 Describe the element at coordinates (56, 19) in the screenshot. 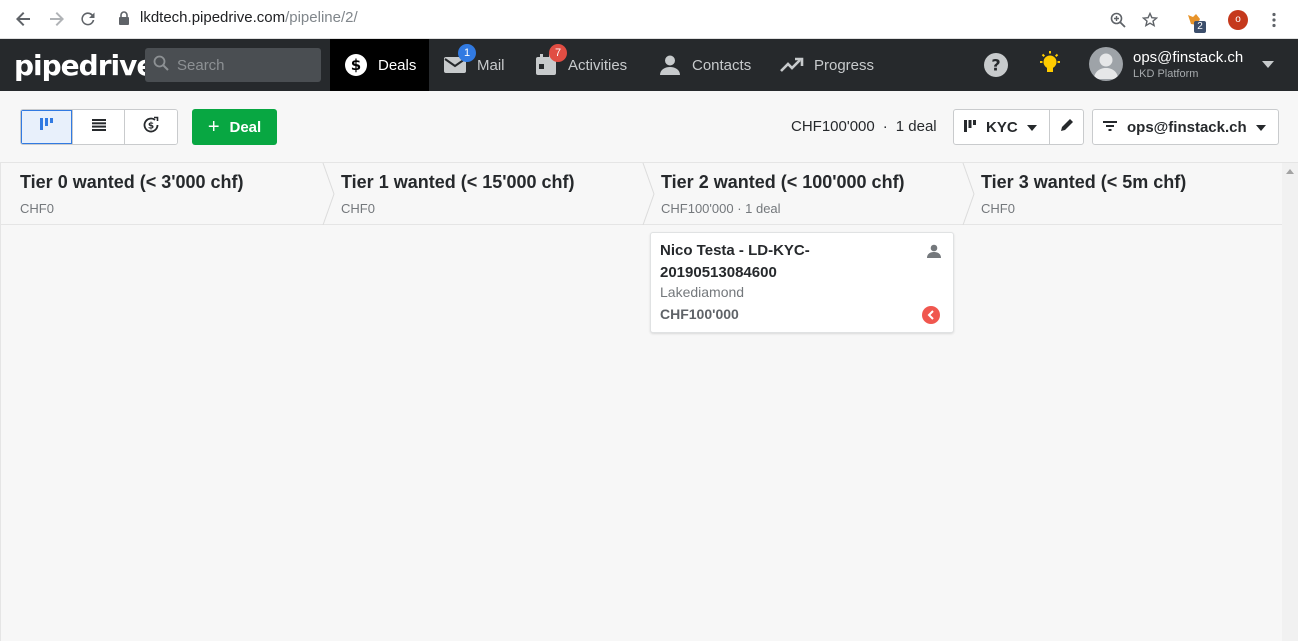

I see `forward-arrow-icon` at that location.